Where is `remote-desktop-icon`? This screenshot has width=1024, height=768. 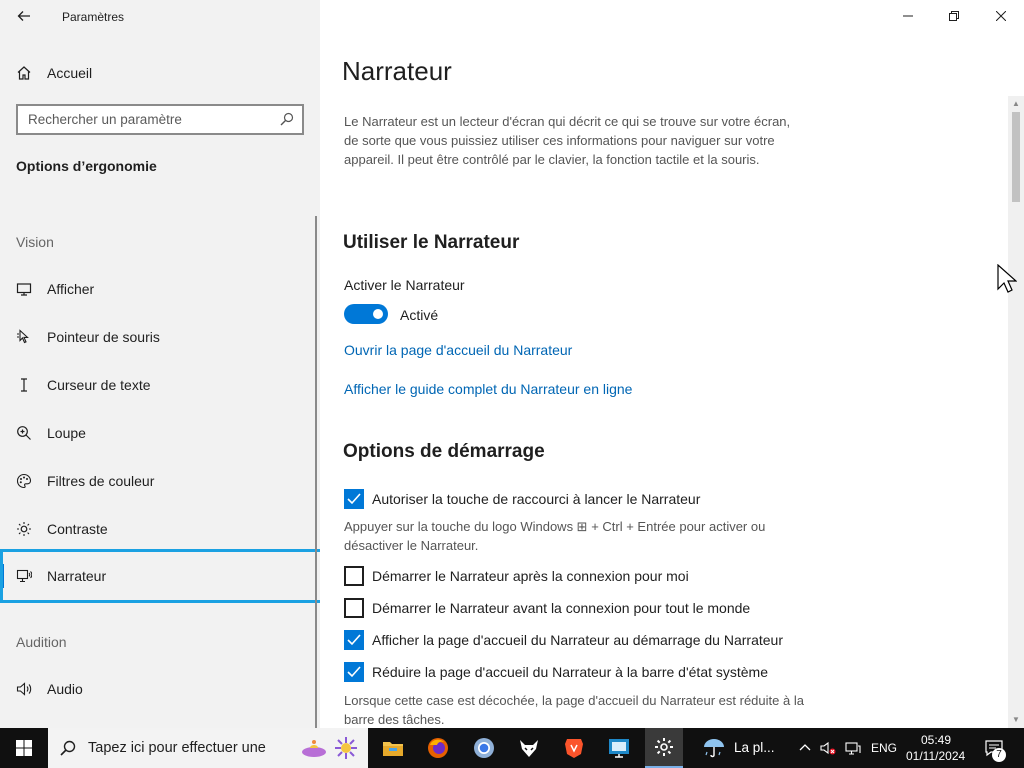 remote-desktop-icon is located at coordinates (619, 748).